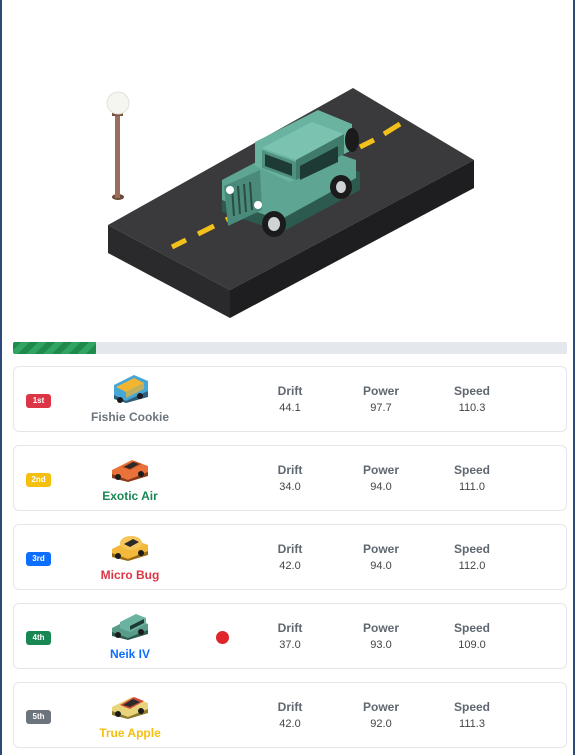 This screenshot has height=755, width=575. Describe the element at coordinates (130, 575) in the screenshot. I see `car-name: Micro Bug` at that location.